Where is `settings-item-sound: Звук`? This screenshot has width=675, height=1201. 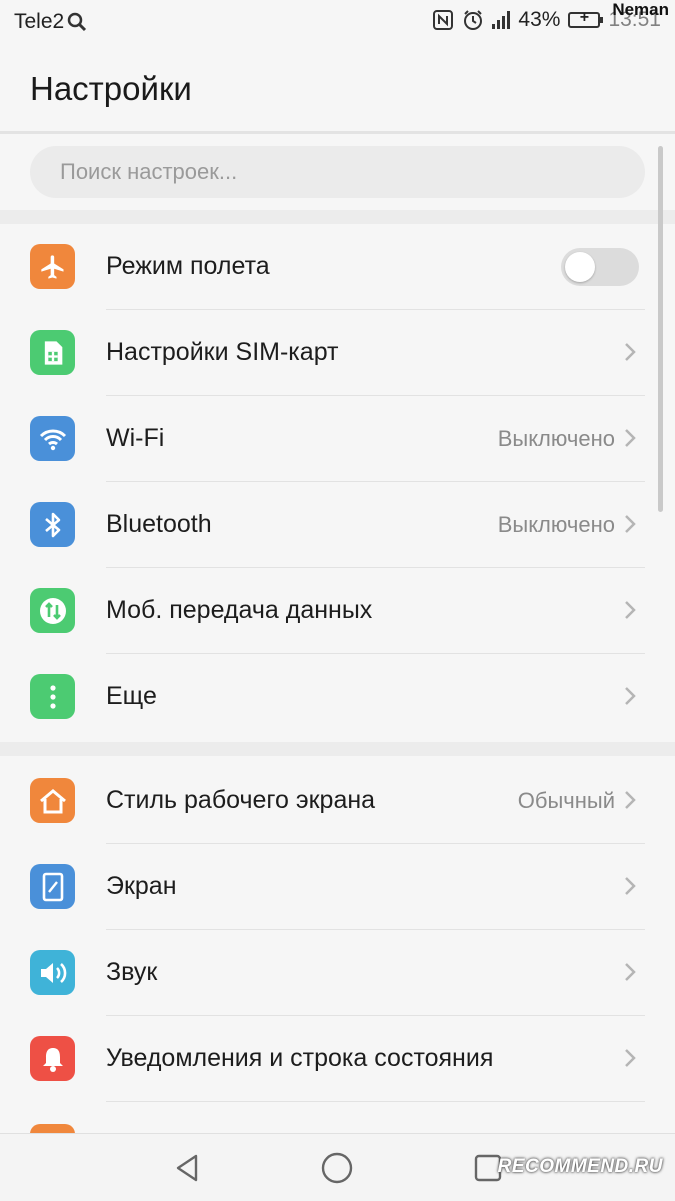
settings-item-sound: Звук is located at coordinates (337, 973).